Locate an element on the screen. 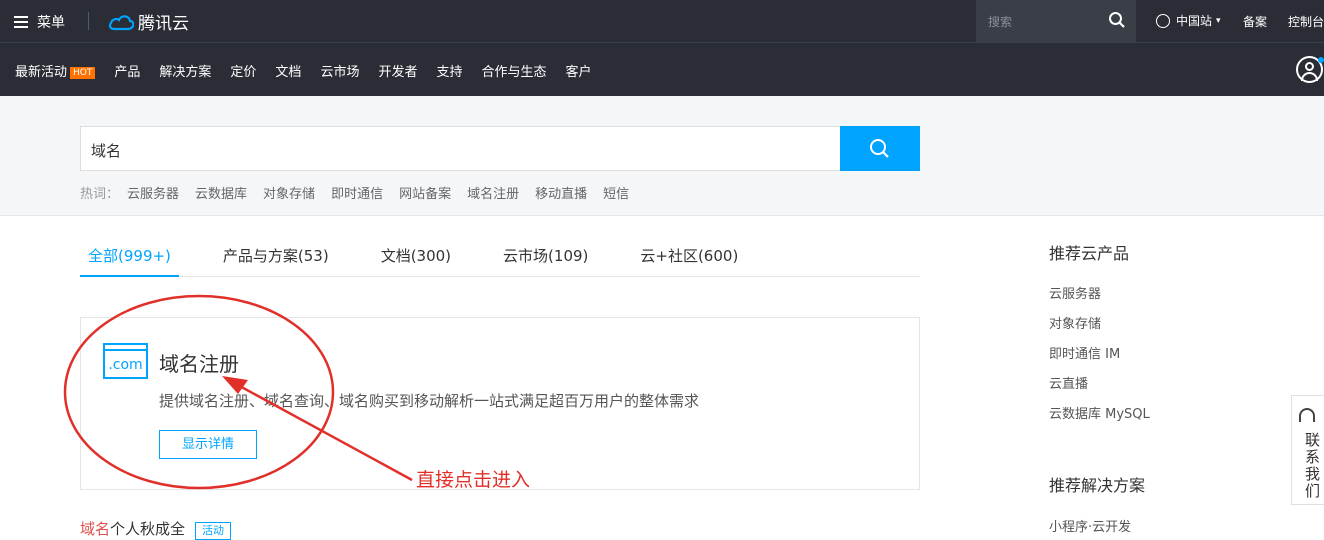 Image resolution: width=1324 pixels, height=540 pixels. search-input: 域名 is located at coordinates (460, 148).